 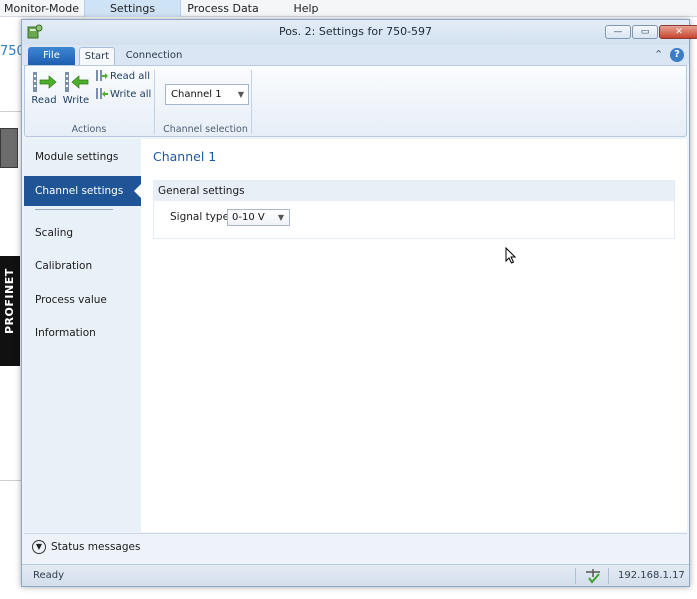 I want to click on read-button: Read, so click(x=44, y=90).